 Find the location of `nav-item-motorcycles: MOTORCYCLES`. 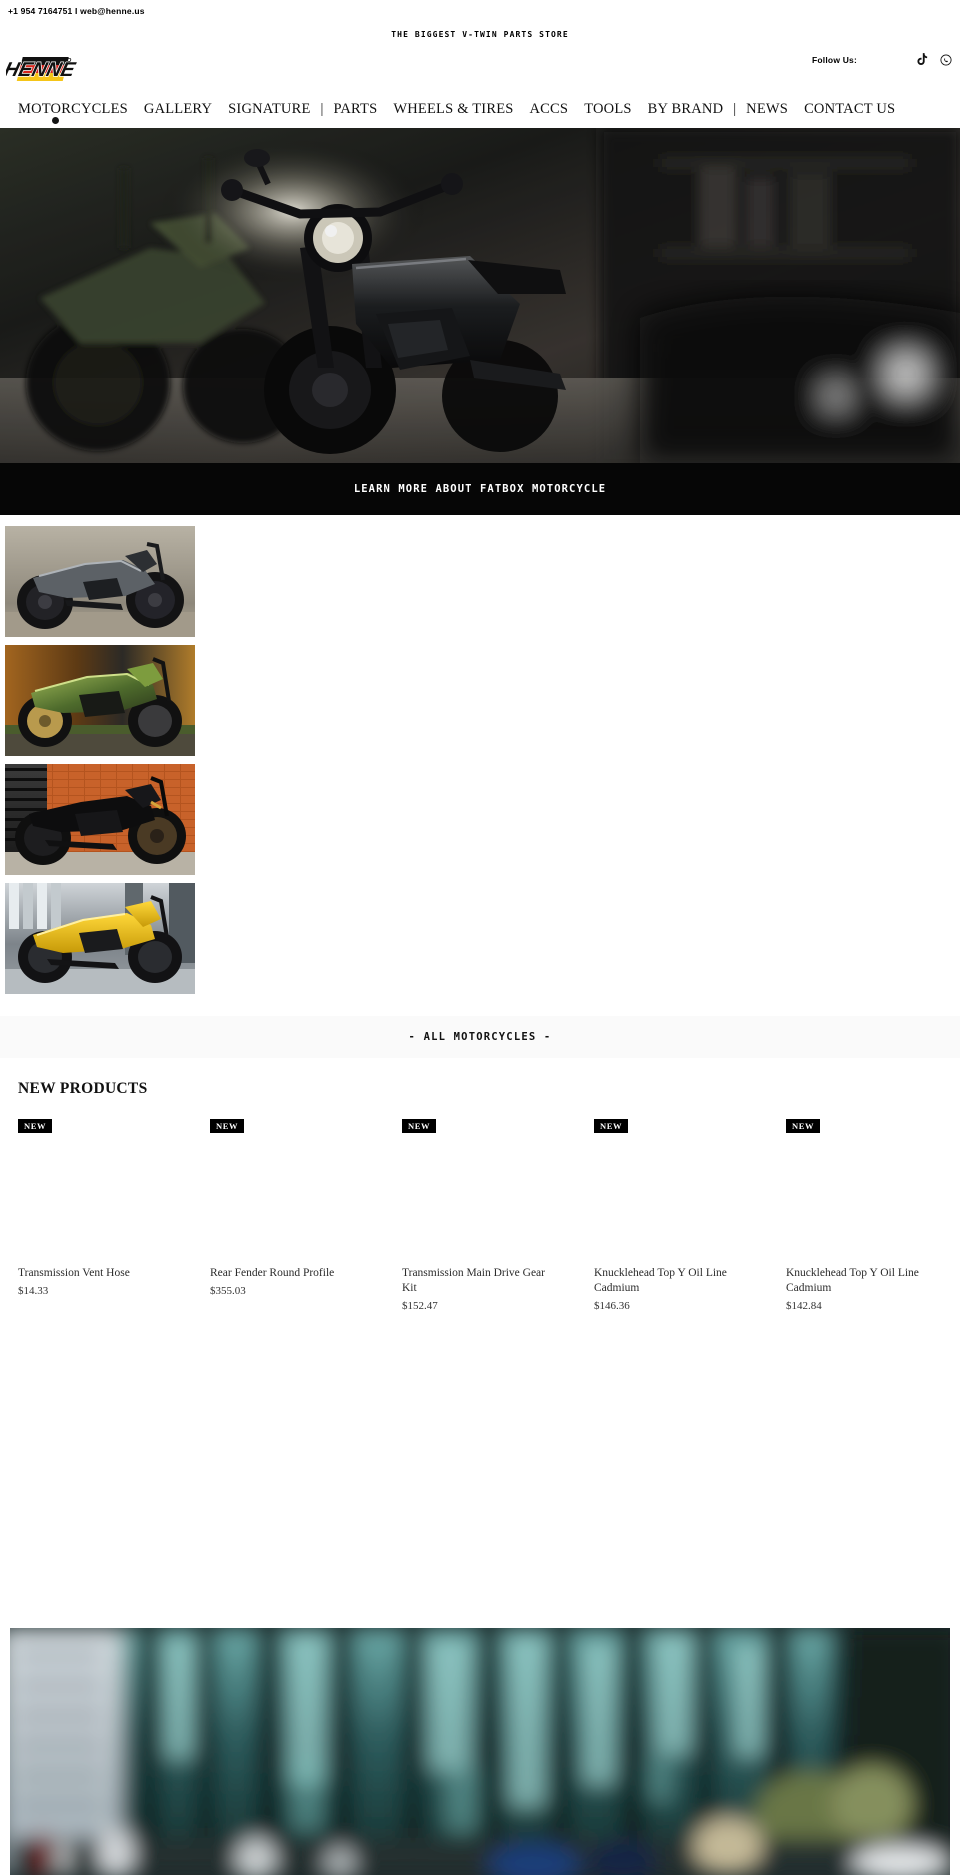

nav-item-motorcycles: MOTORCYCLES is located at coordinates (73, 109).